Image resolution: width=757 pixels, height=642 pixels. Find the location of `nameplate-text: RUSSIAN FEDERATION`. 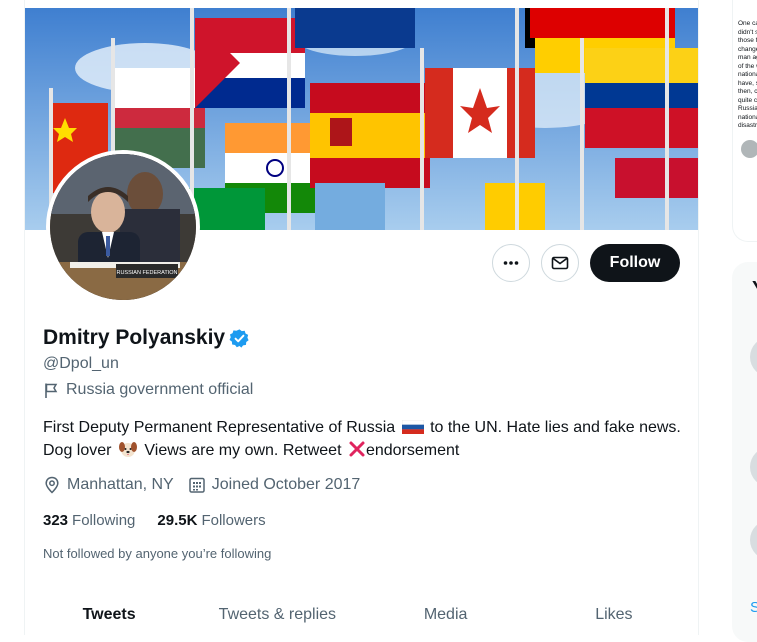

nameplate-text: RUSSIAN FEDERATION is located at coordinates (146, 273).